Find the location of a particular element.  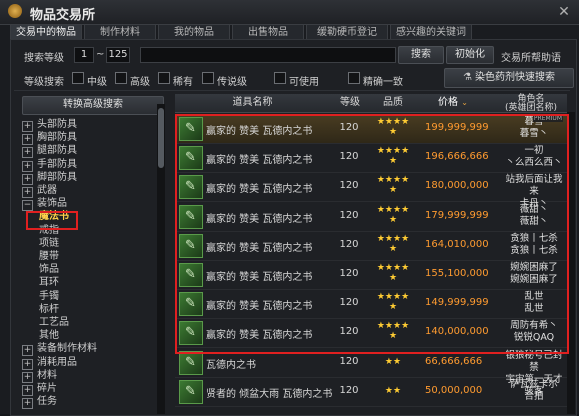

table-header: 道具名称 等级 品质 价格 ⌄ 角色名 (英雄团名称) is located at coordinates (371, 103).